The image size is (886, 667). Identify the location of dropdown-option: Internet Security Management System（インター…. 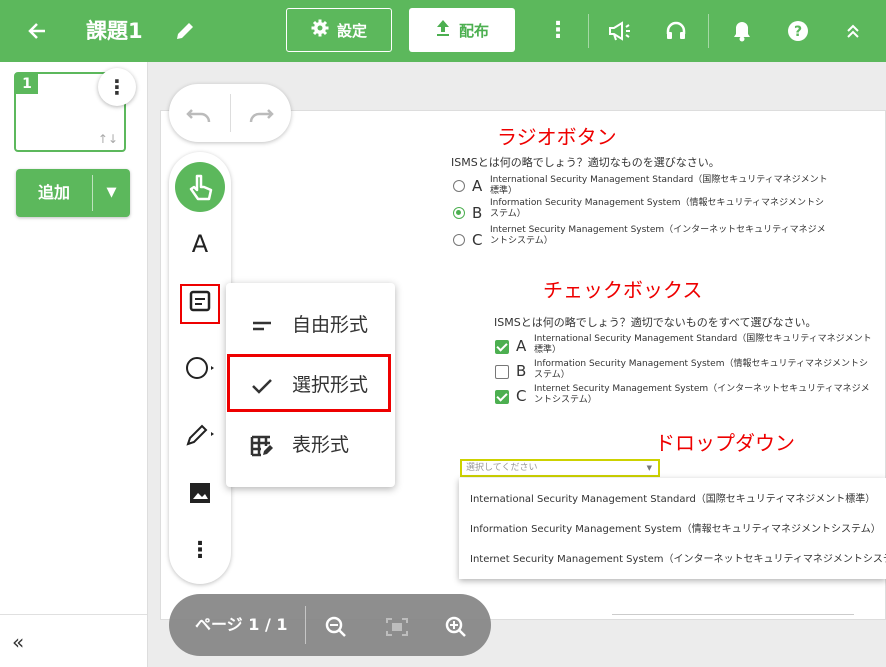
(678, 557).